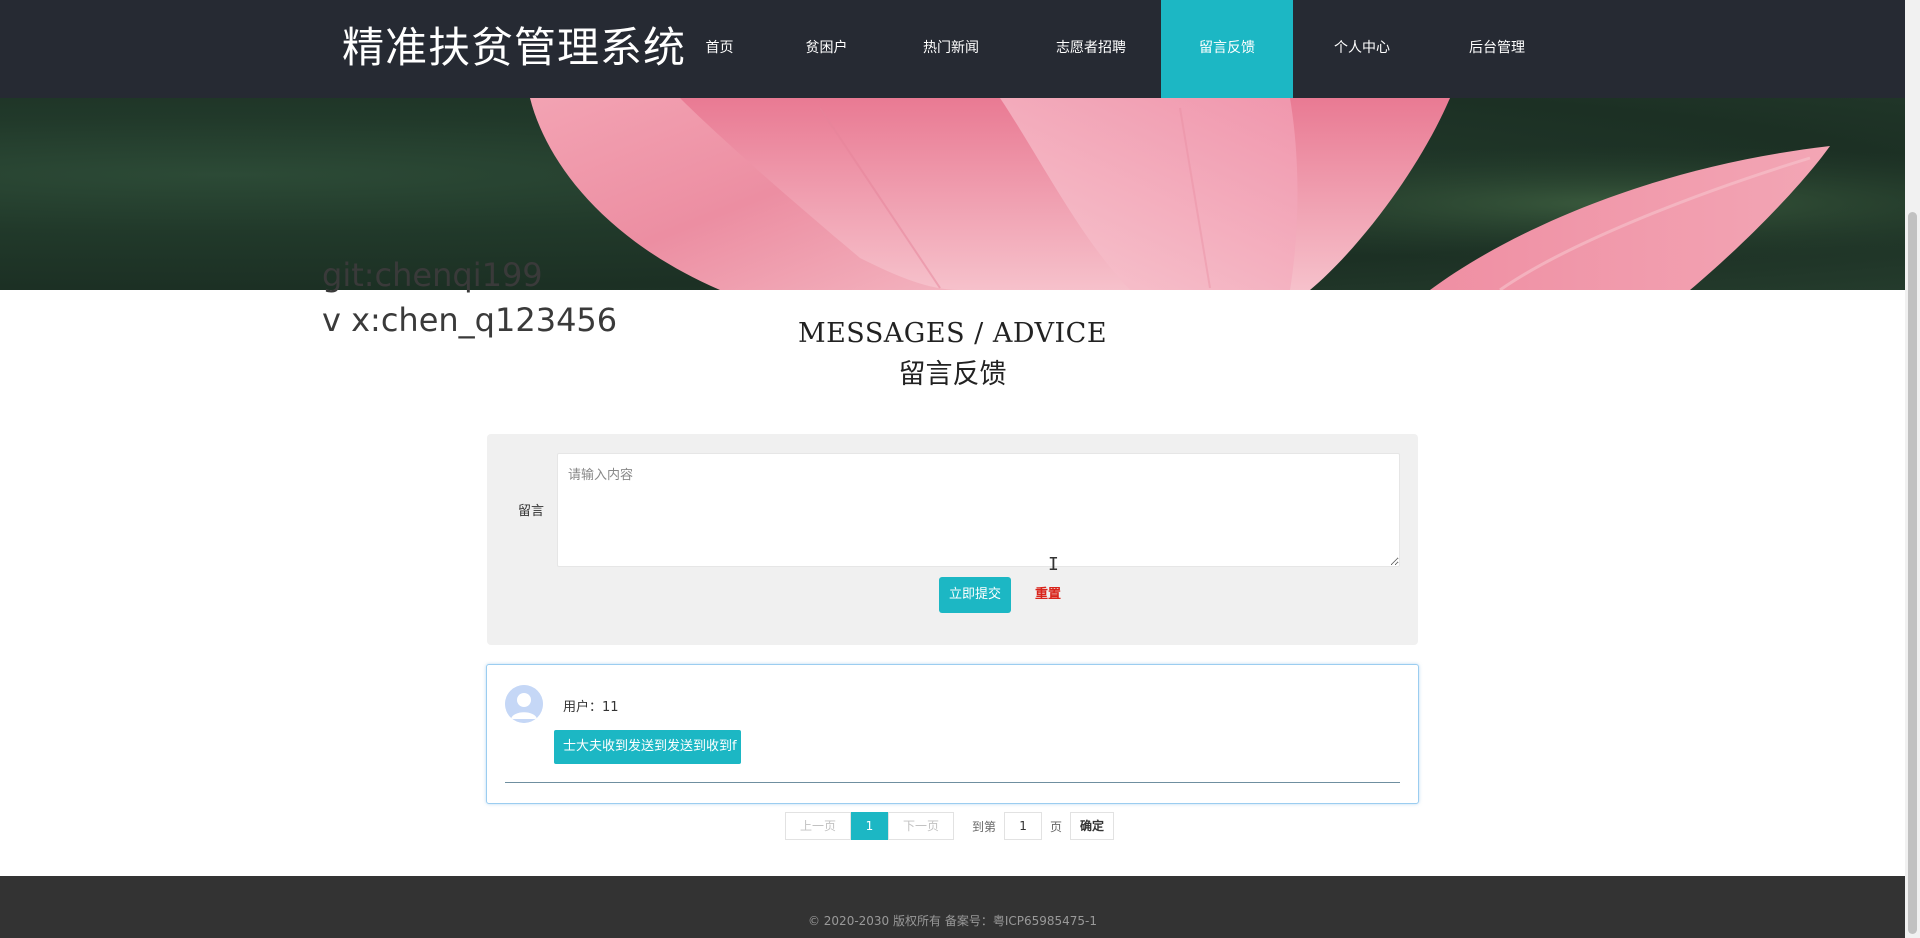 The image size is (1920, 938). What do you see at coordinates (952, 374) in the screenshot?
I see `section-title-cn: 留言反馈` at bounding box center [952, 374].